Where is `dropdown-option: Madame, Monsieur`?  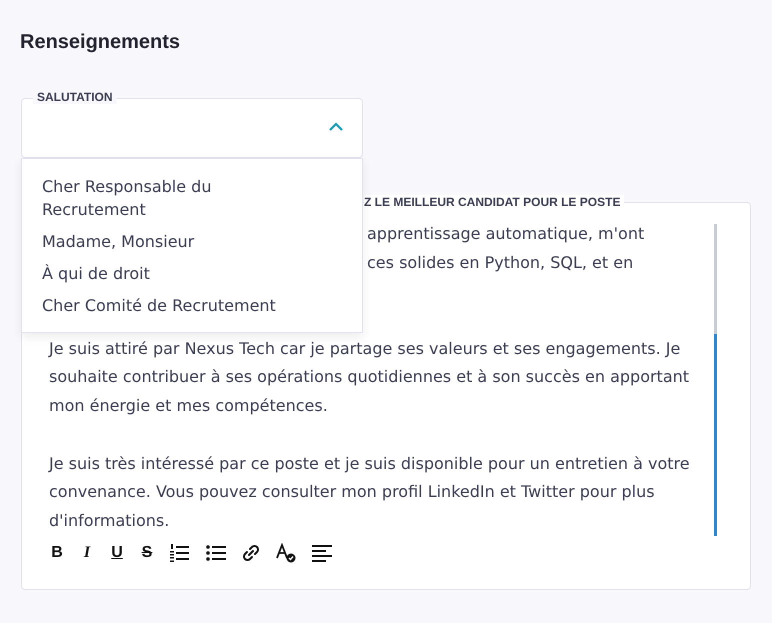 dropdown-option: Madame, Monsieur is located at coordinates (192, 244).